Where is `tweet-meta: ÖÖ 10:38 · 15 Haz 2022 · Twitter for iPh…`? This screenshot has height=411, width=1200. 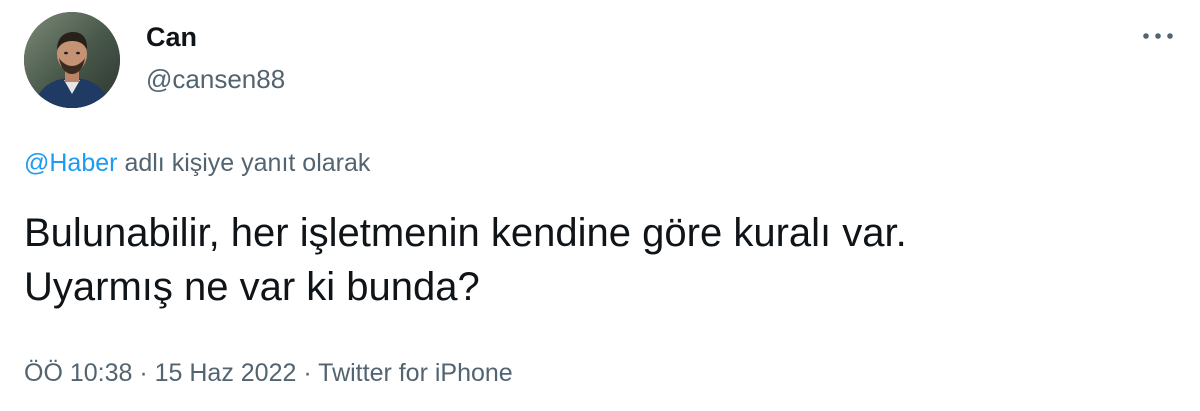
tweet-meta: ÖÖ 10:38 · 15 Haz 2022 · Twitter for iPh… is located at coordinates (268, 373).